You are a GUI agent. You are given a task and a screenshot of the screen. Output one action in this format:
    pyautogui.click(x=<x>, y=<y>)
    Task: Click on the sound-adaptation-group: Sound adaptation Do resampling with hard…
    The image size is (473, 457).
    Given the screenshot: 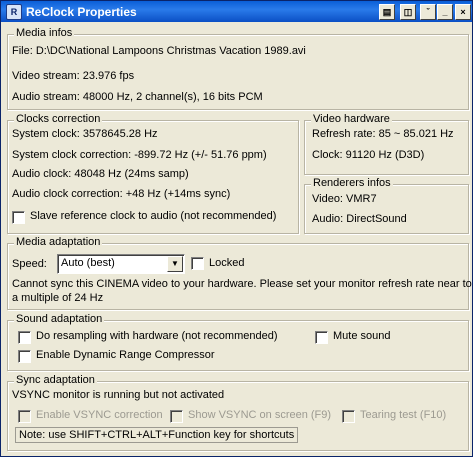 What is the action you would take?
    pyautogui.click(x=238, y=342)
    